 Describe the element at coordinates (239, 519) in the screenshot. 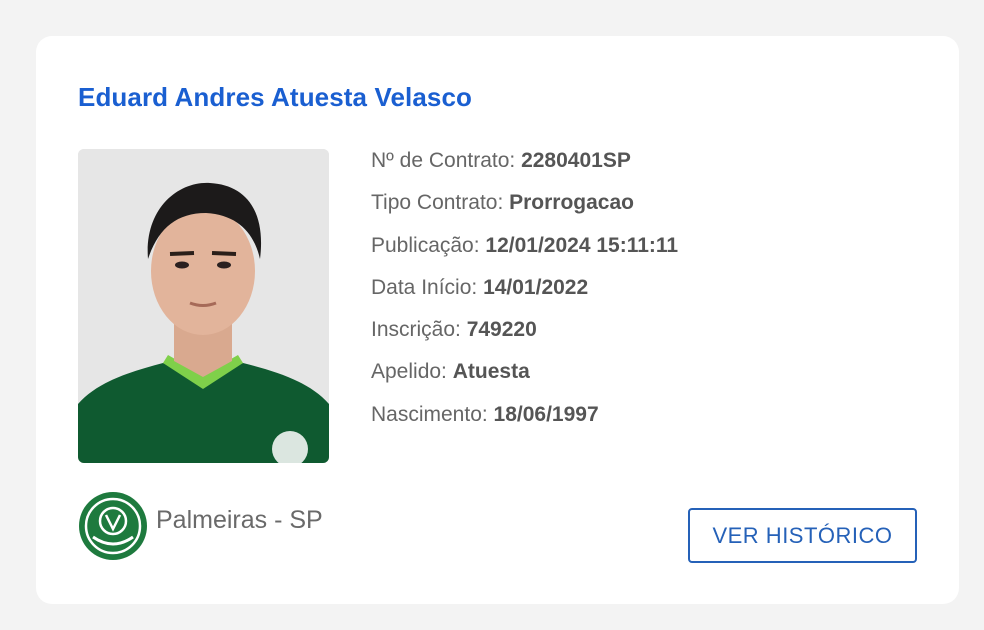

I see `club-name: Palmeiras - SP` at that location.